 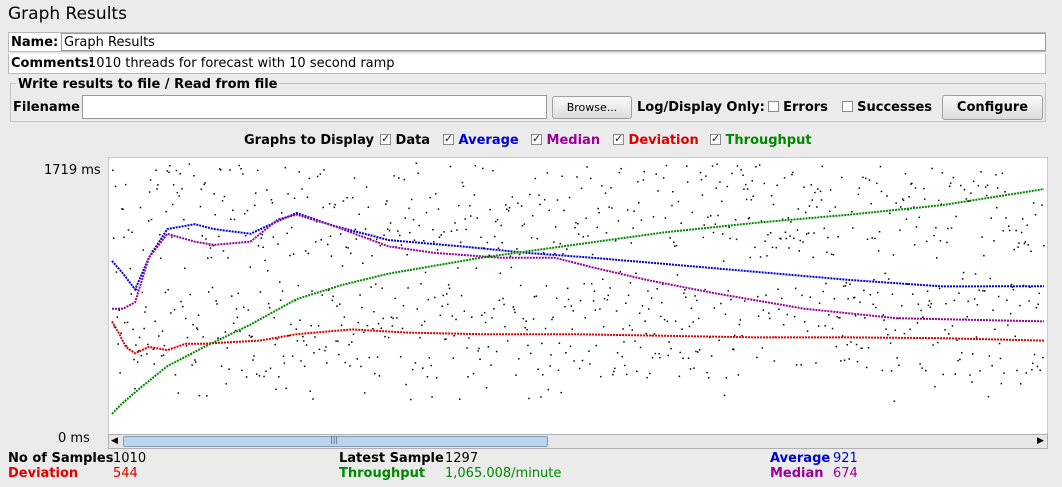 What do you see at coordinates (798, 107) in the screenshot?
I see `errors-checkbox: Errors` at bounding box center [798, 107].